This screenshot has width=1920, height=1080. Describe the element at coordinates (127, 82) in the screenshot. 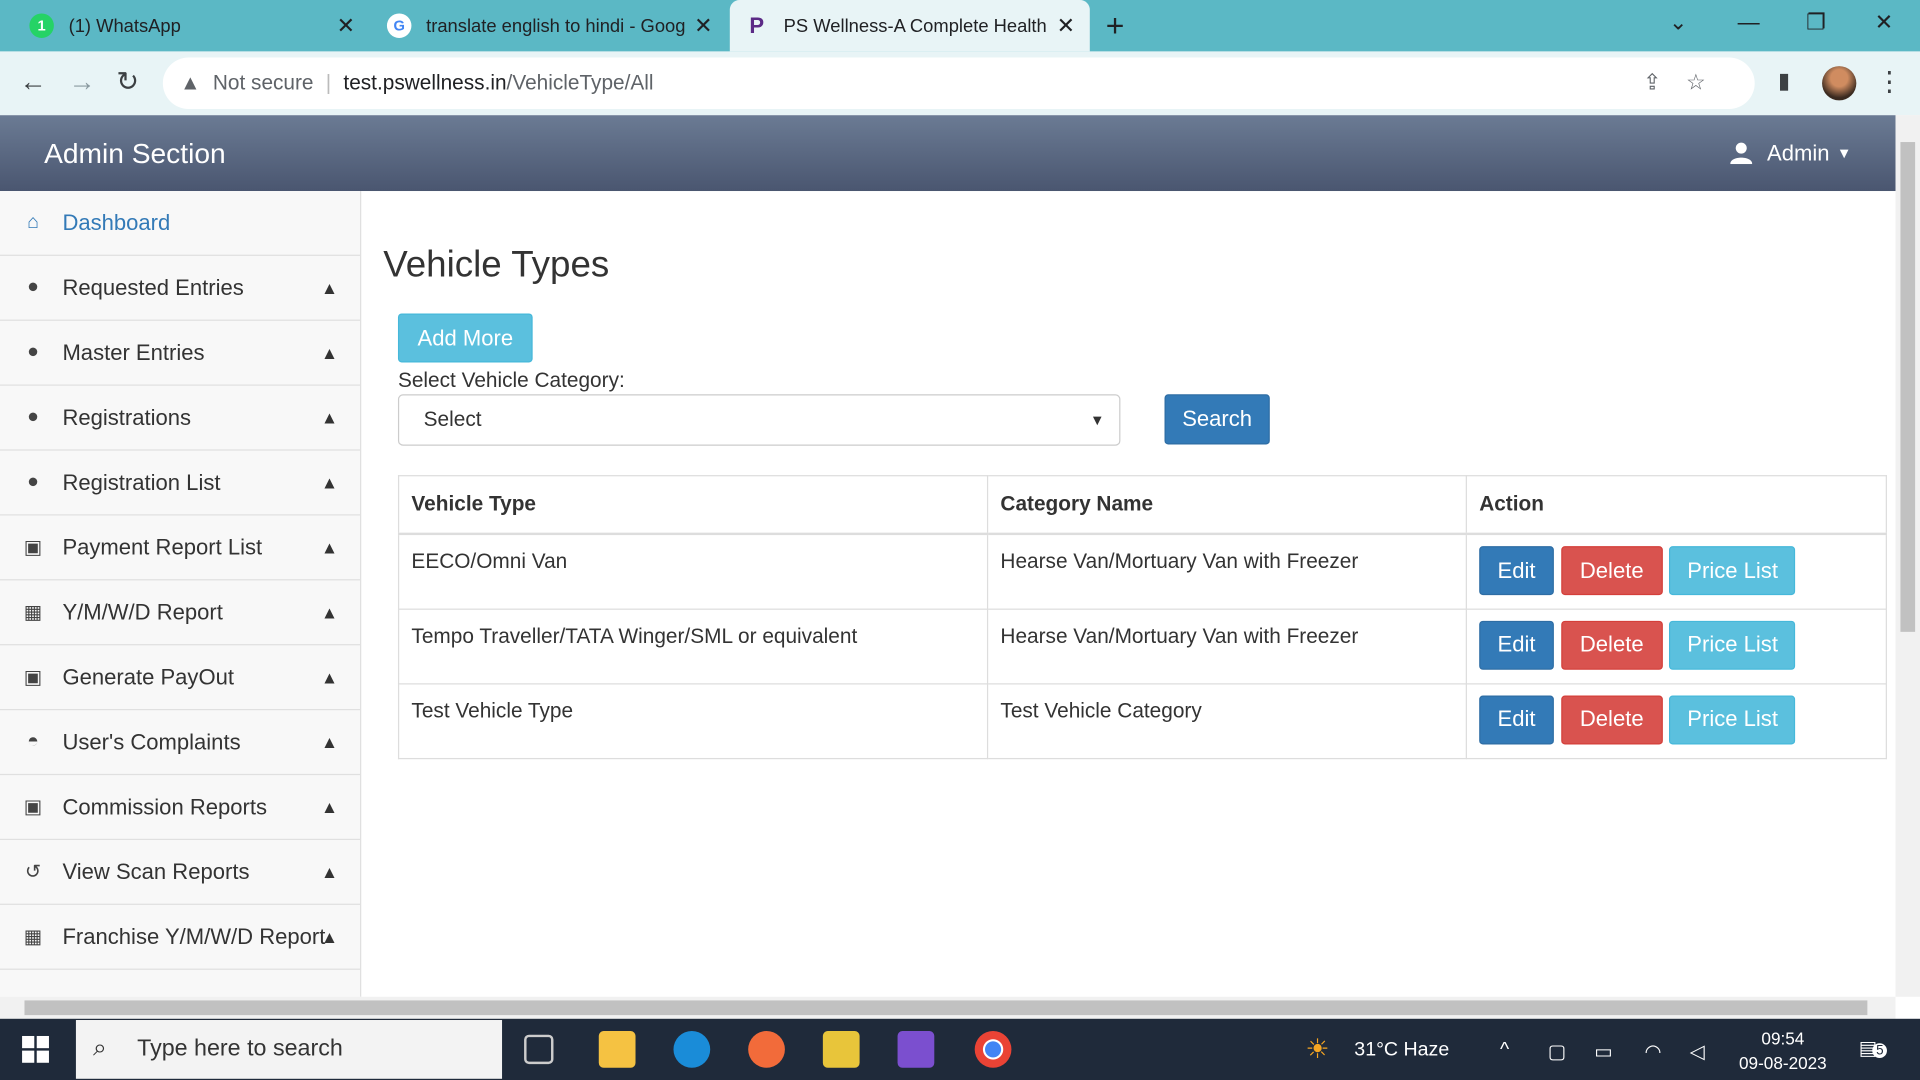

I see `reload-icon: ↻` at that location.